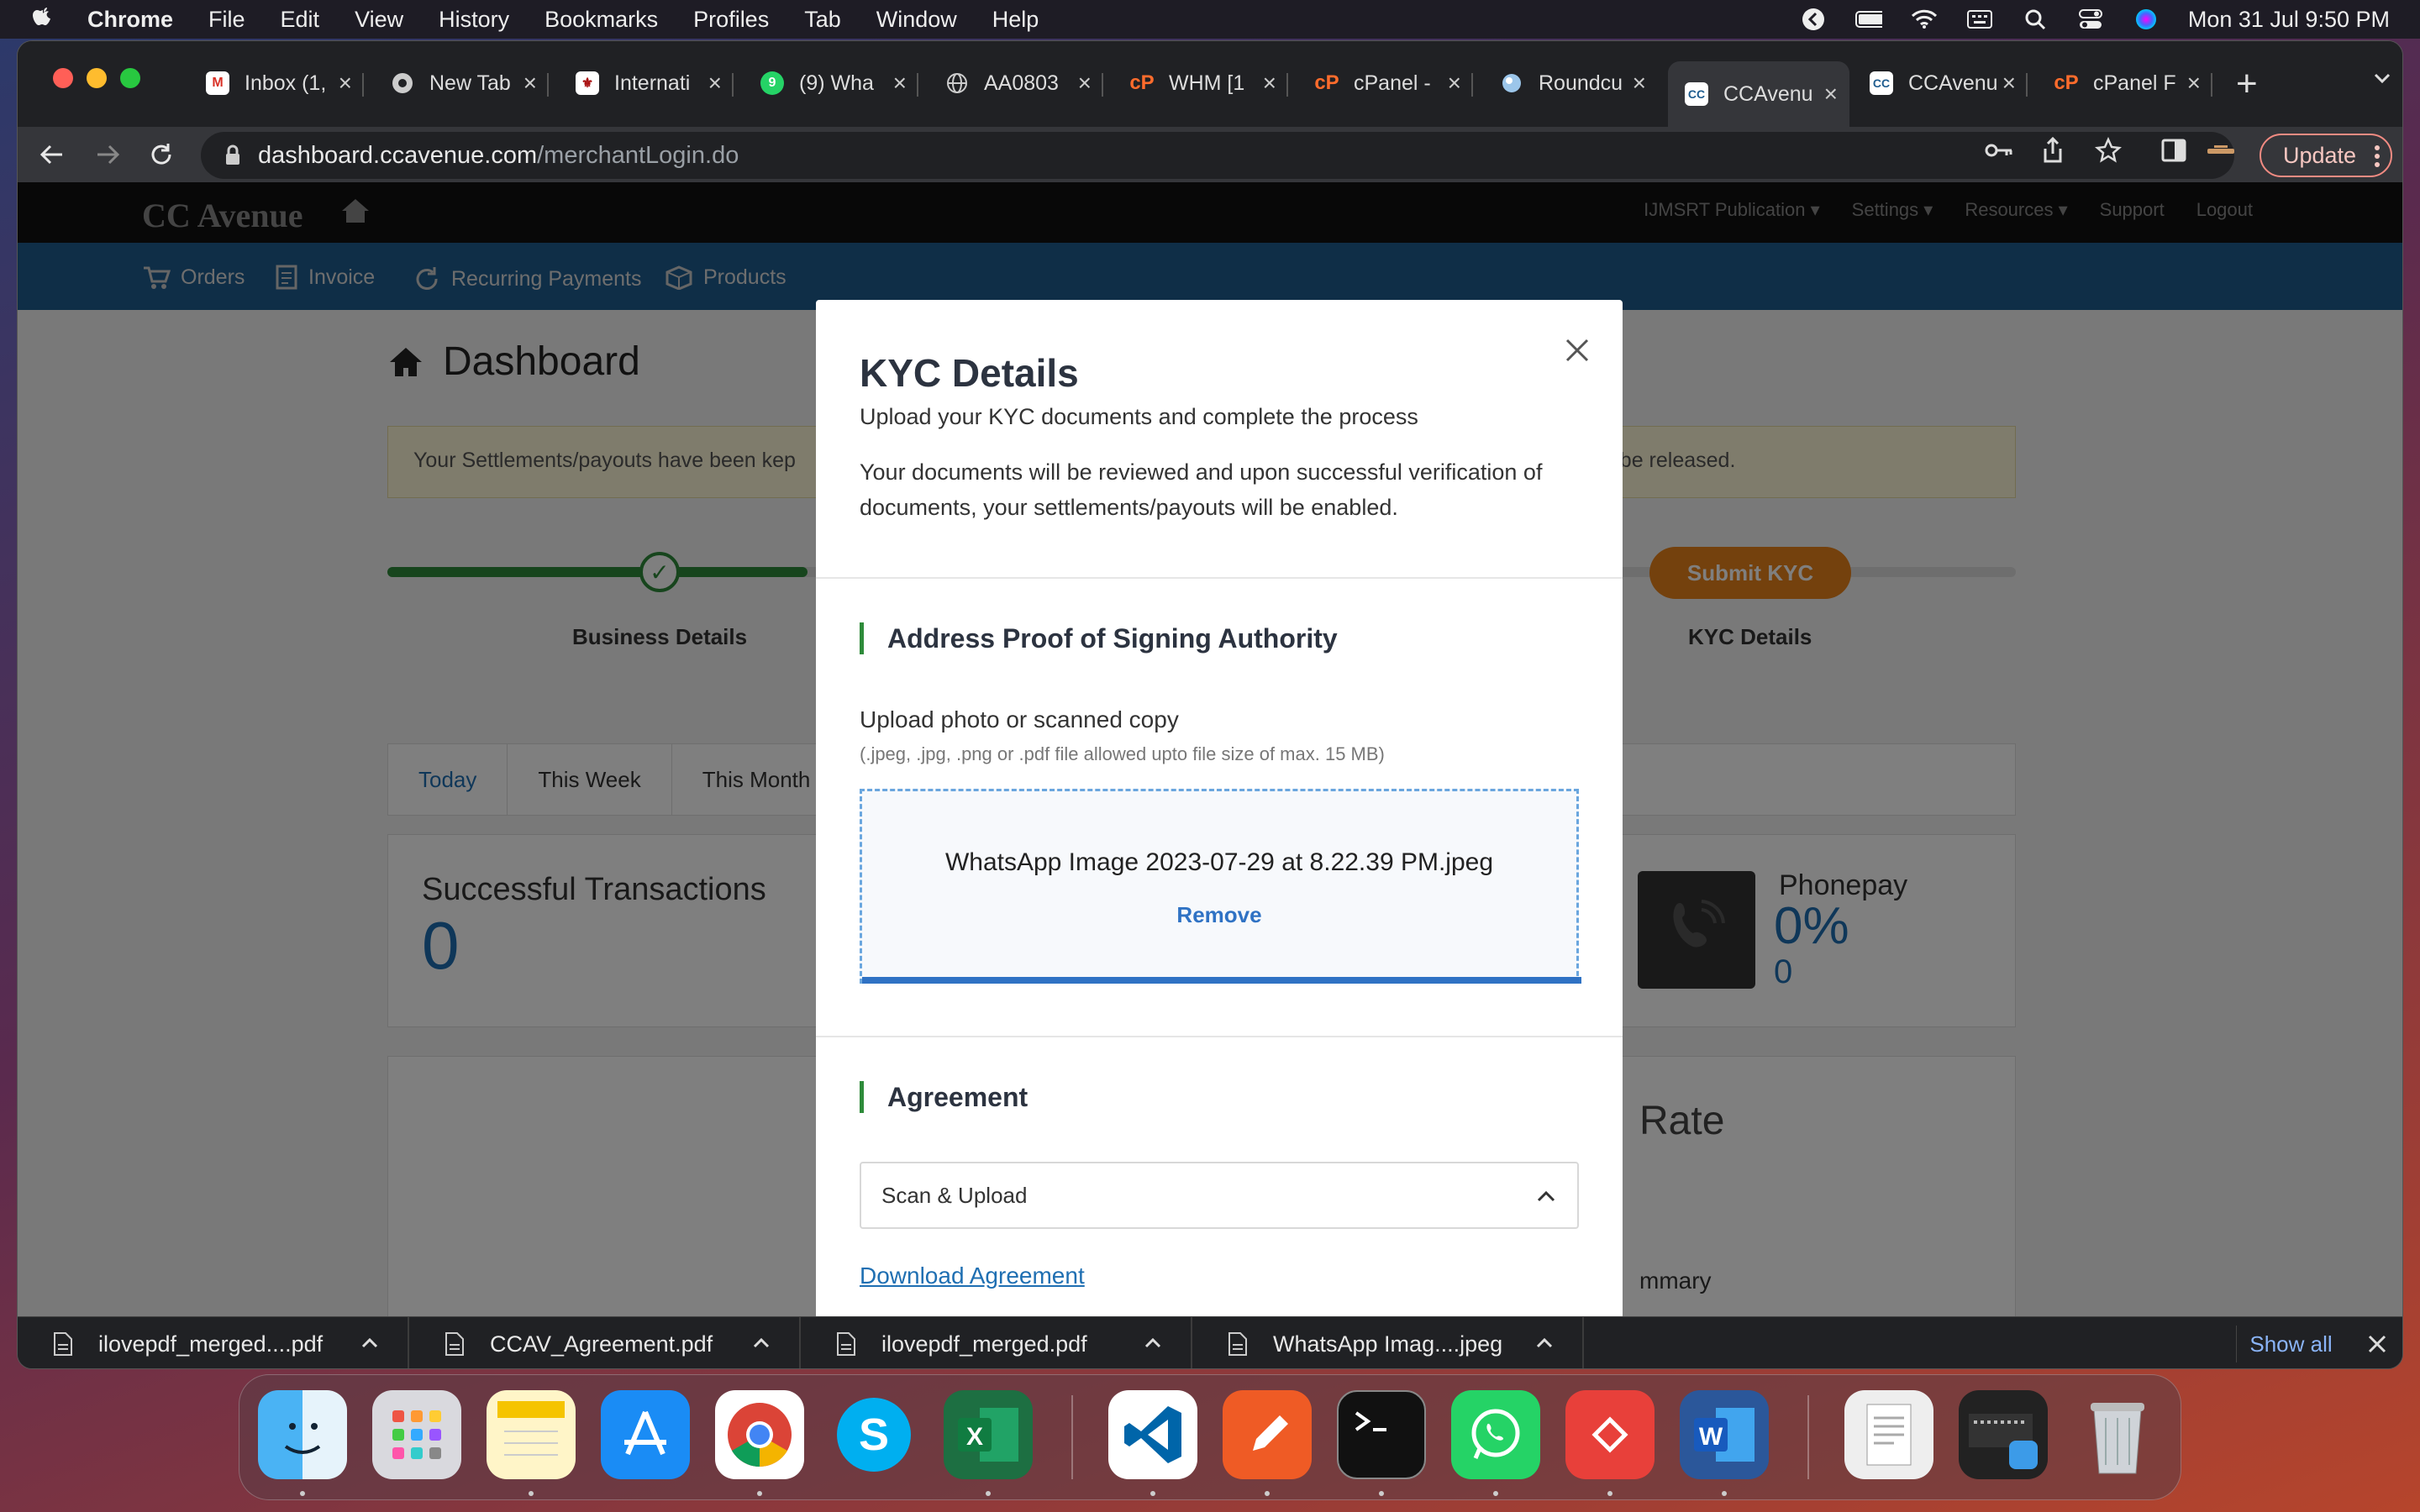  What do you see at coordinates (300, 20) in the screenshot?
I see `menu-edit: Edit` at bounding box center [300, 20].